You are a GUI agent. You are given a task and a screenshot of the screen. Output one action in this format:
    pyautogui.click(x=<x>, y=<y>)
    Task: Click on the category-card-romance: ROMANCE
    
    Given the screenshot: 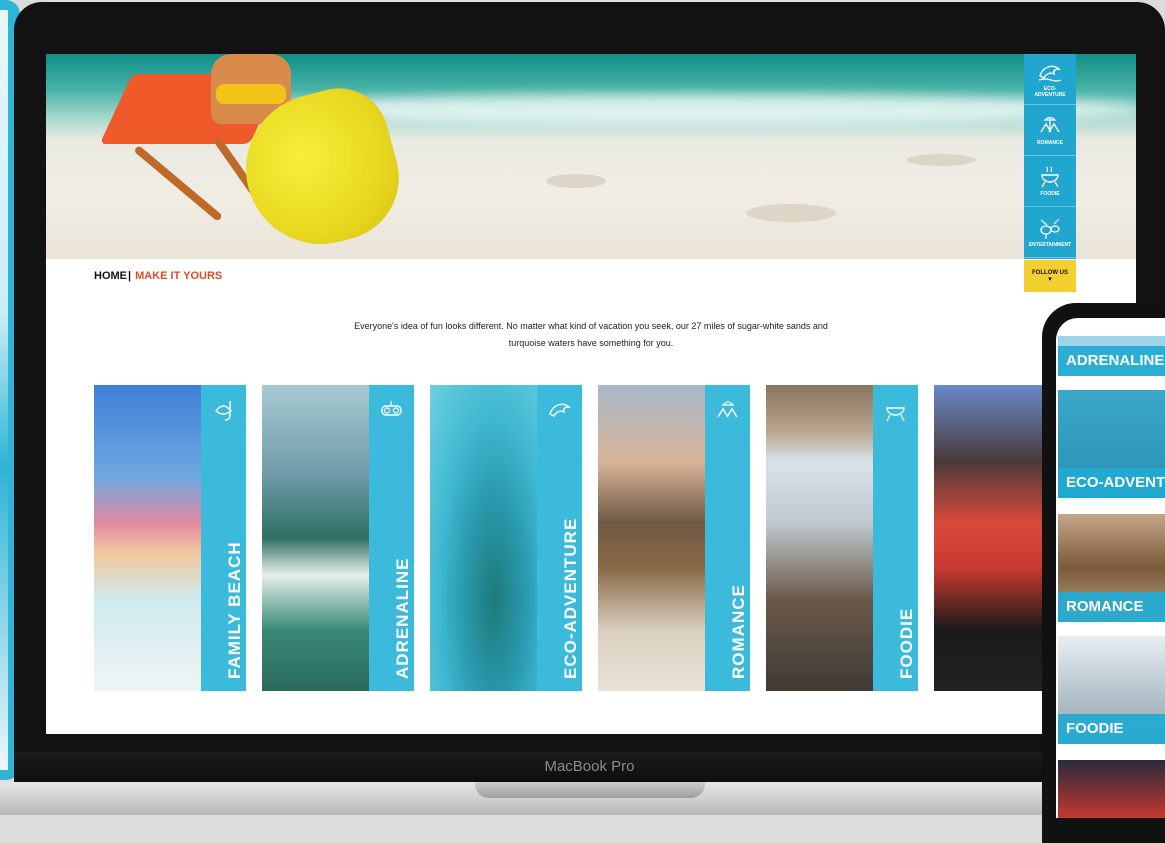 What is the action you would take?
    pyautogui.click(x=674, y=538)
    